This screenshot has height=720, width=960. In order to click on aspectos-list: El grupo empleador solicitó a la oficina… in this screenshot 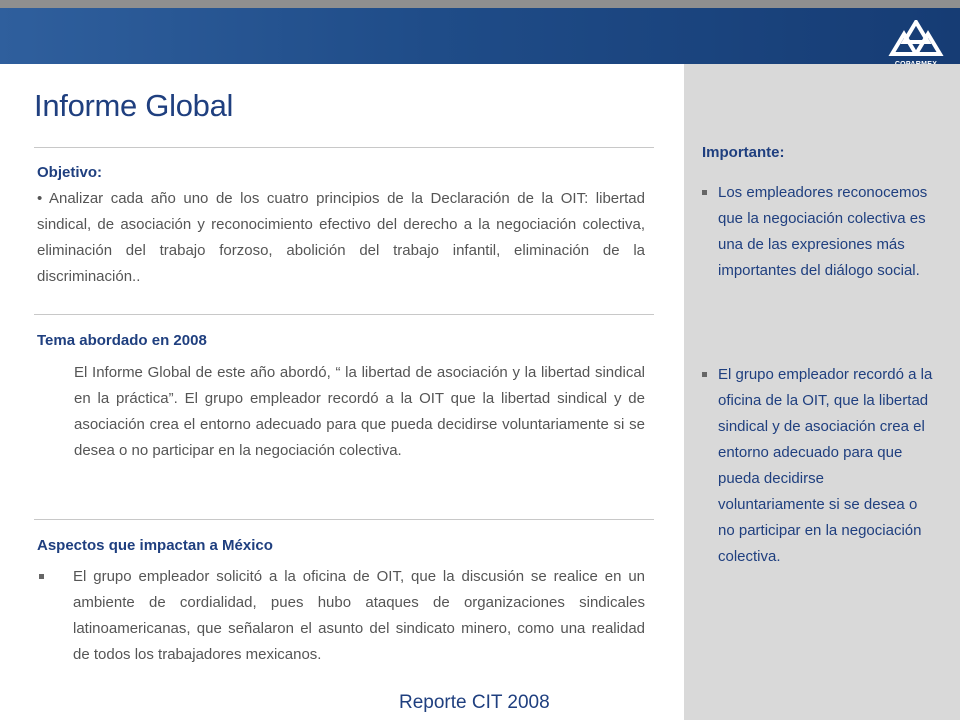, I will do `click(341, 616)`.